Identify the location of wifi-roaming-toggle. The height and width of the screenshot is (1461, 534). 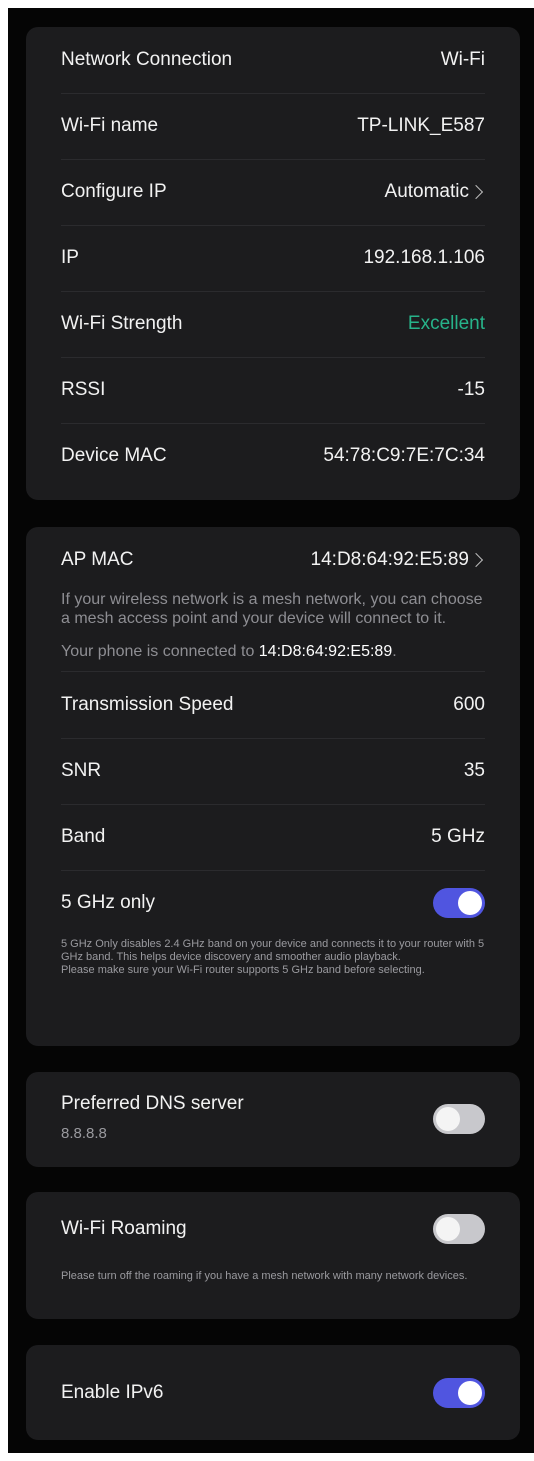
(459, 1229).